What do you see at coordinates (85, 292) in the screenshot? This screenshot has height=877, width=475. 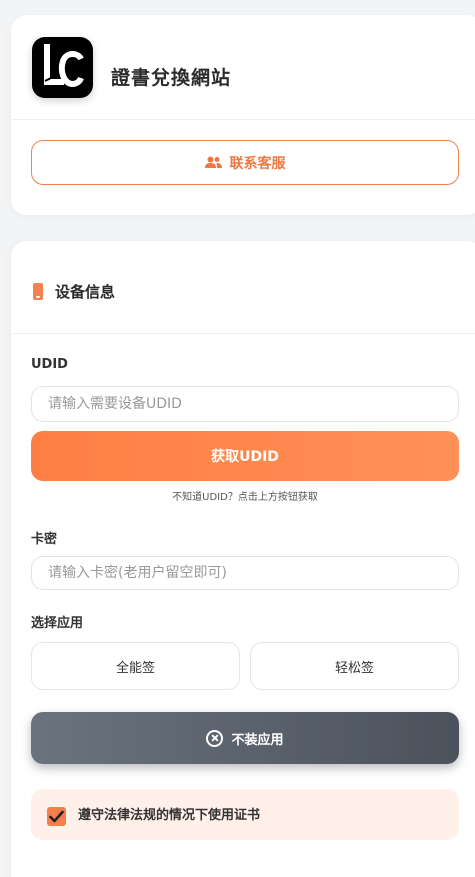 I see `section-title: 设备信息` at bounding box center [85, 292].